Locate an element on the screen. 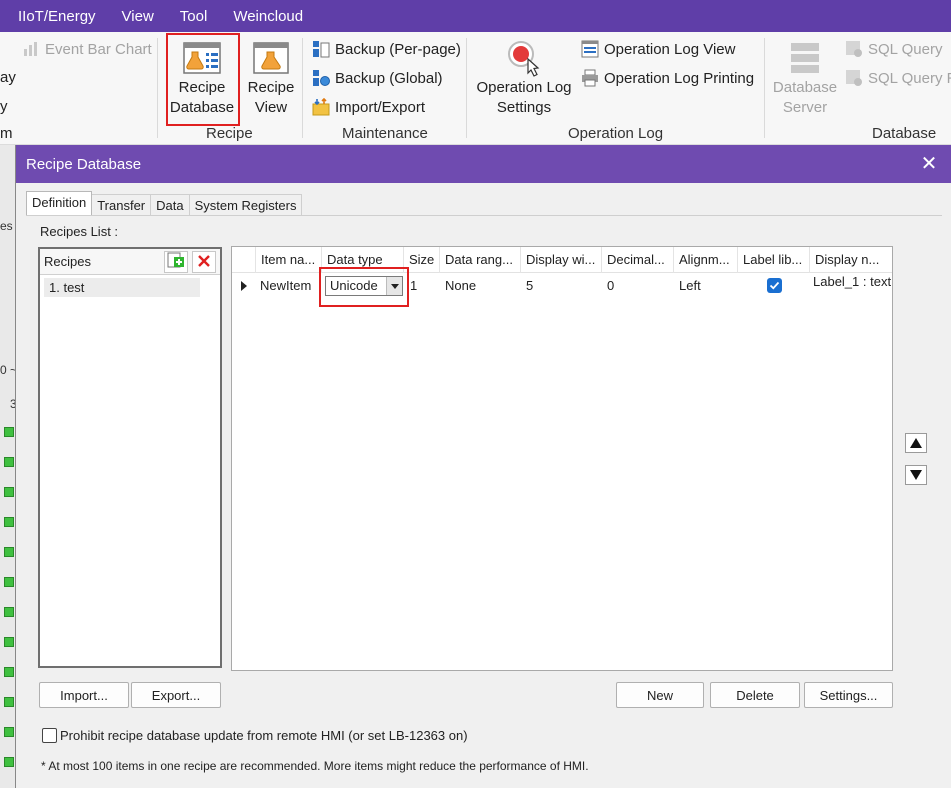 The image size is (951, 788). backup-global-label: Backup (Global) is located at coordinates (389, 78).